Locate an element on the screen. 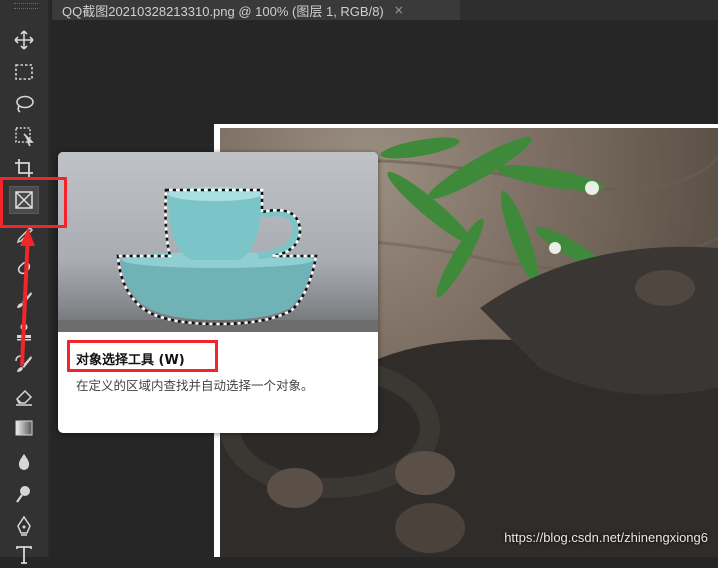 The width and height of the screenshot is (718, 568). watermark-text: https://blog.csdn.net/zhinengxiong6 is located at coordinates (606, 537).